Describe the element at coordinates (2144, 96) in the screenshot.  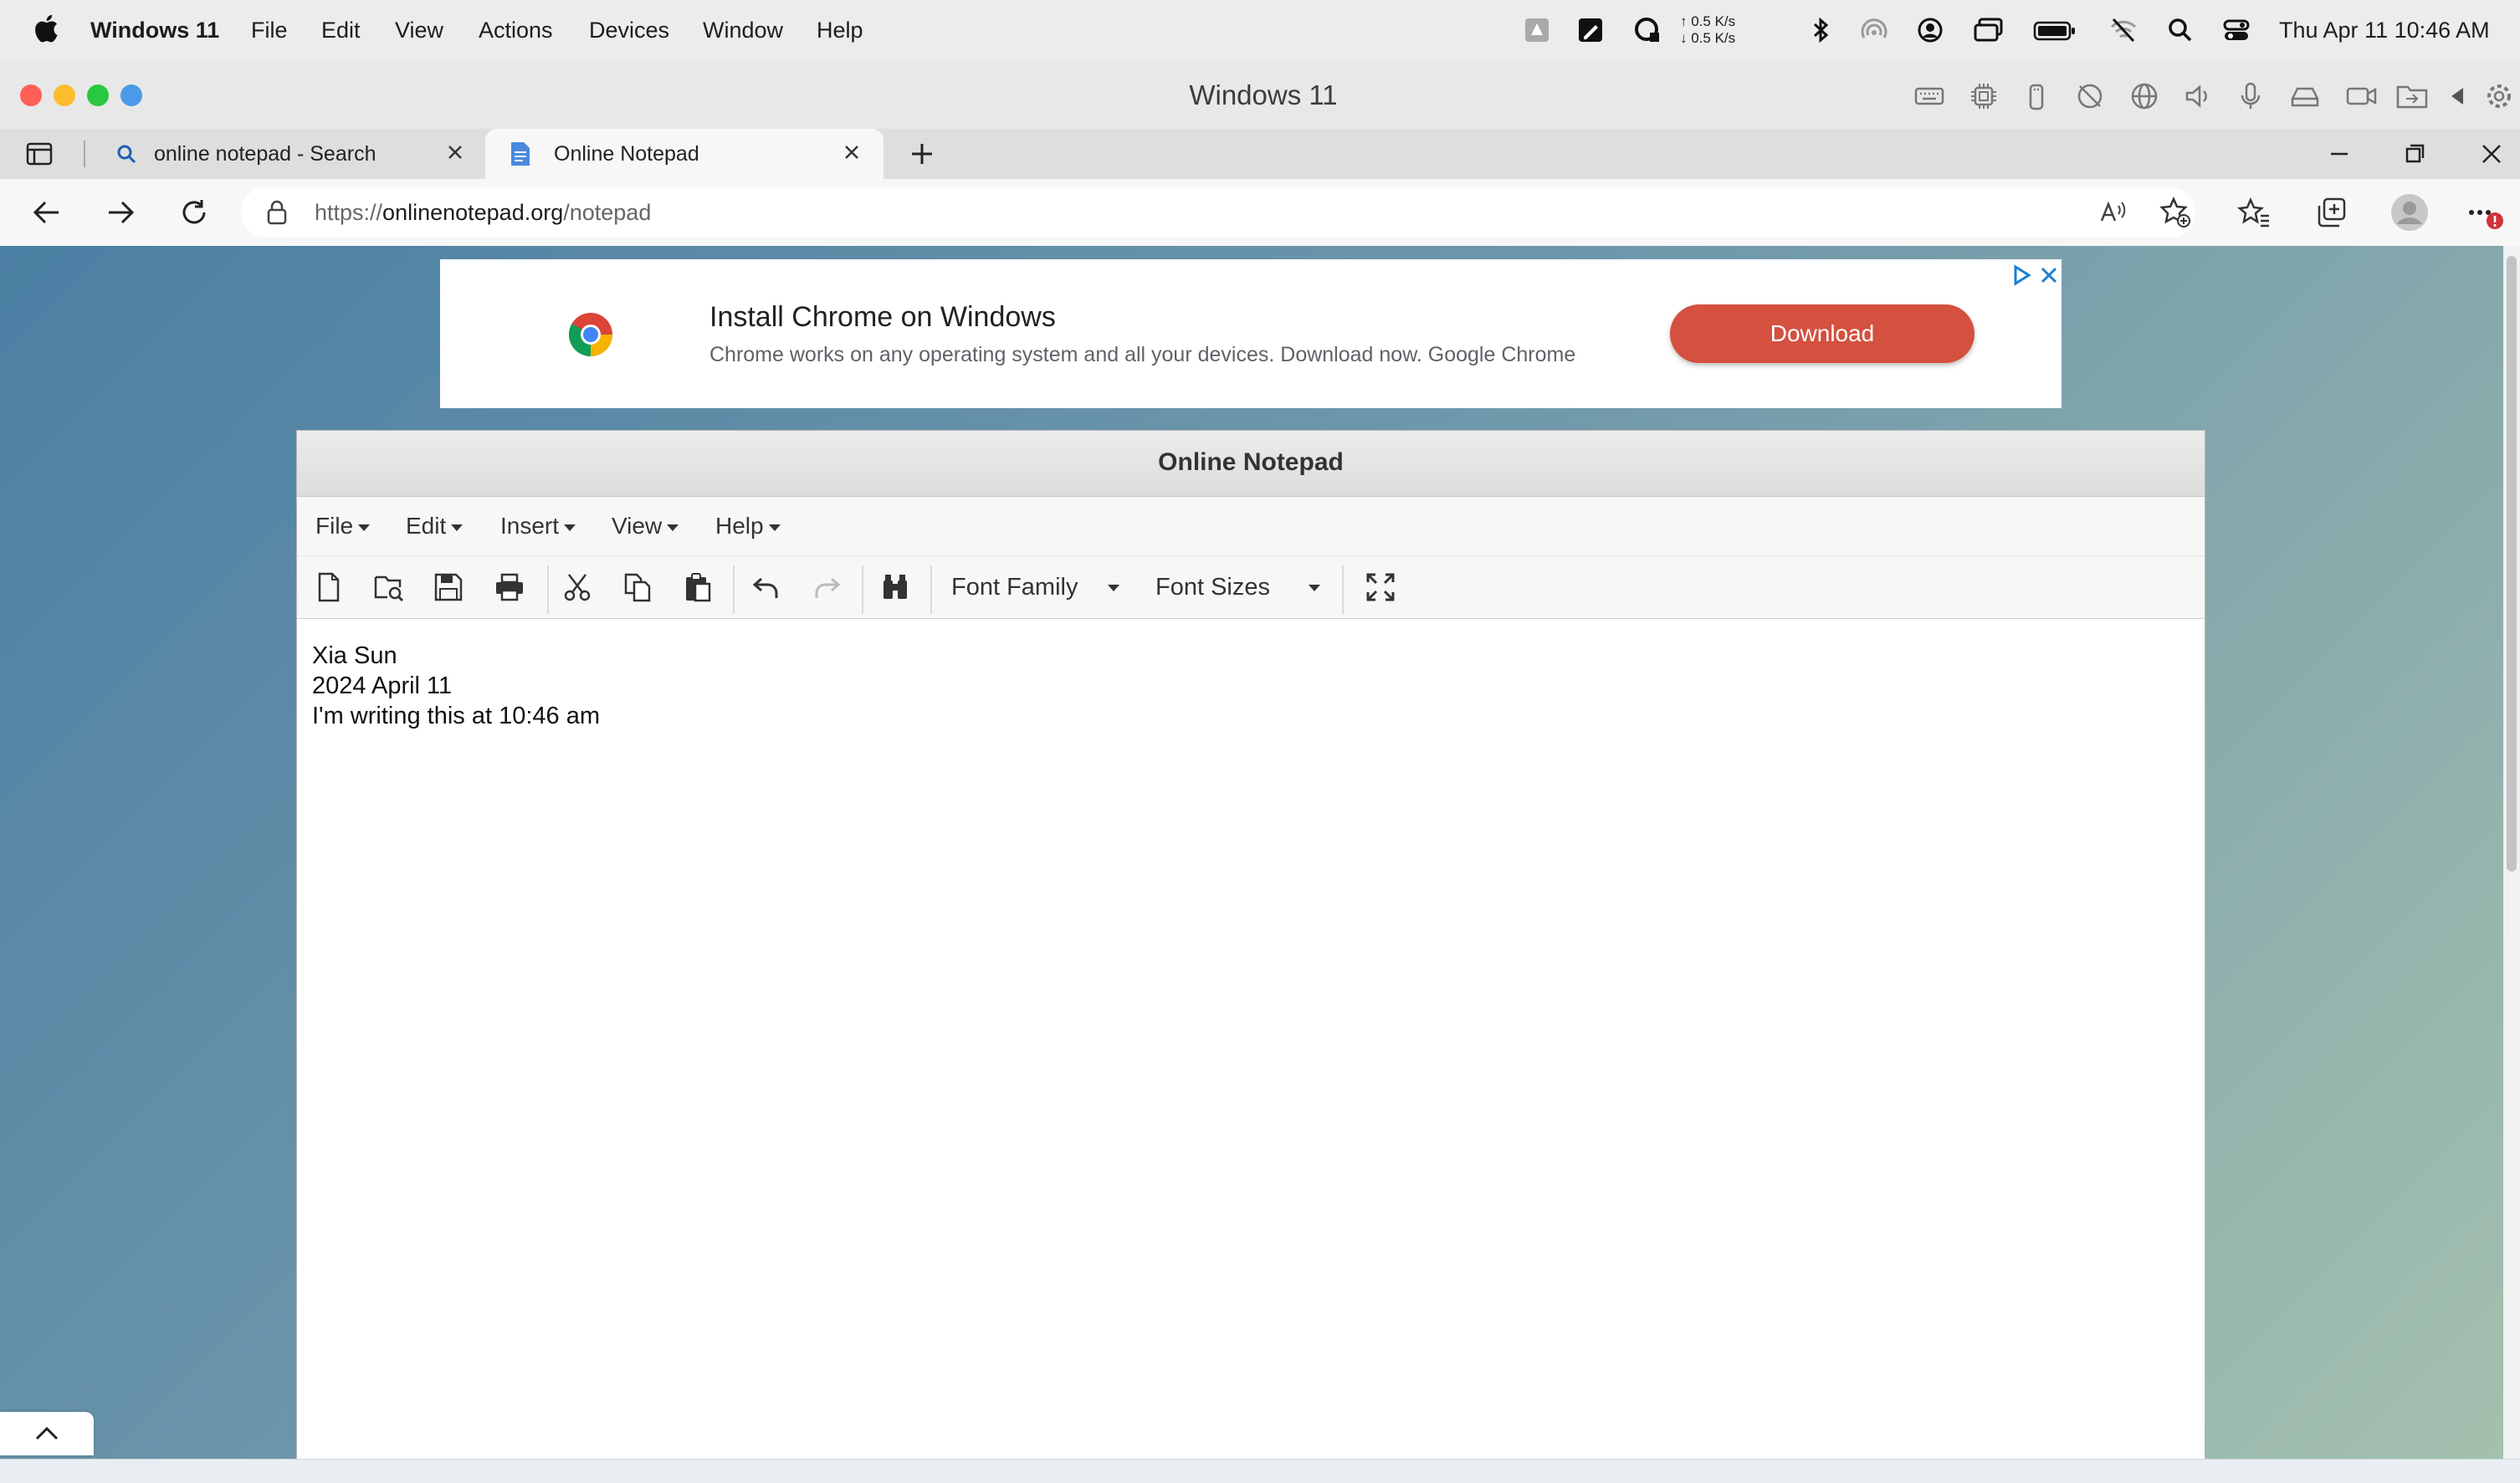
I see `globe-icon` at that location.